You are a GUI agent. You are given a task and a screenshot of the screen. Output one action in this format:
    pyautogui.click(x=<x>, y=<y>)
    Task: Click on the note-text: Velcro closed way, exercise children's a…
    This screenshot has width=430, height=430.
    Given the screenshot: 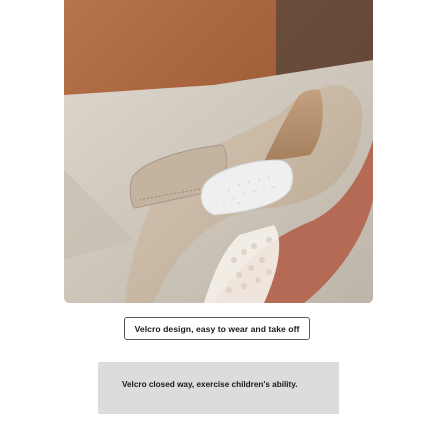 What is the action you would take?
    pyautogui.click(x=210, y=384)
    